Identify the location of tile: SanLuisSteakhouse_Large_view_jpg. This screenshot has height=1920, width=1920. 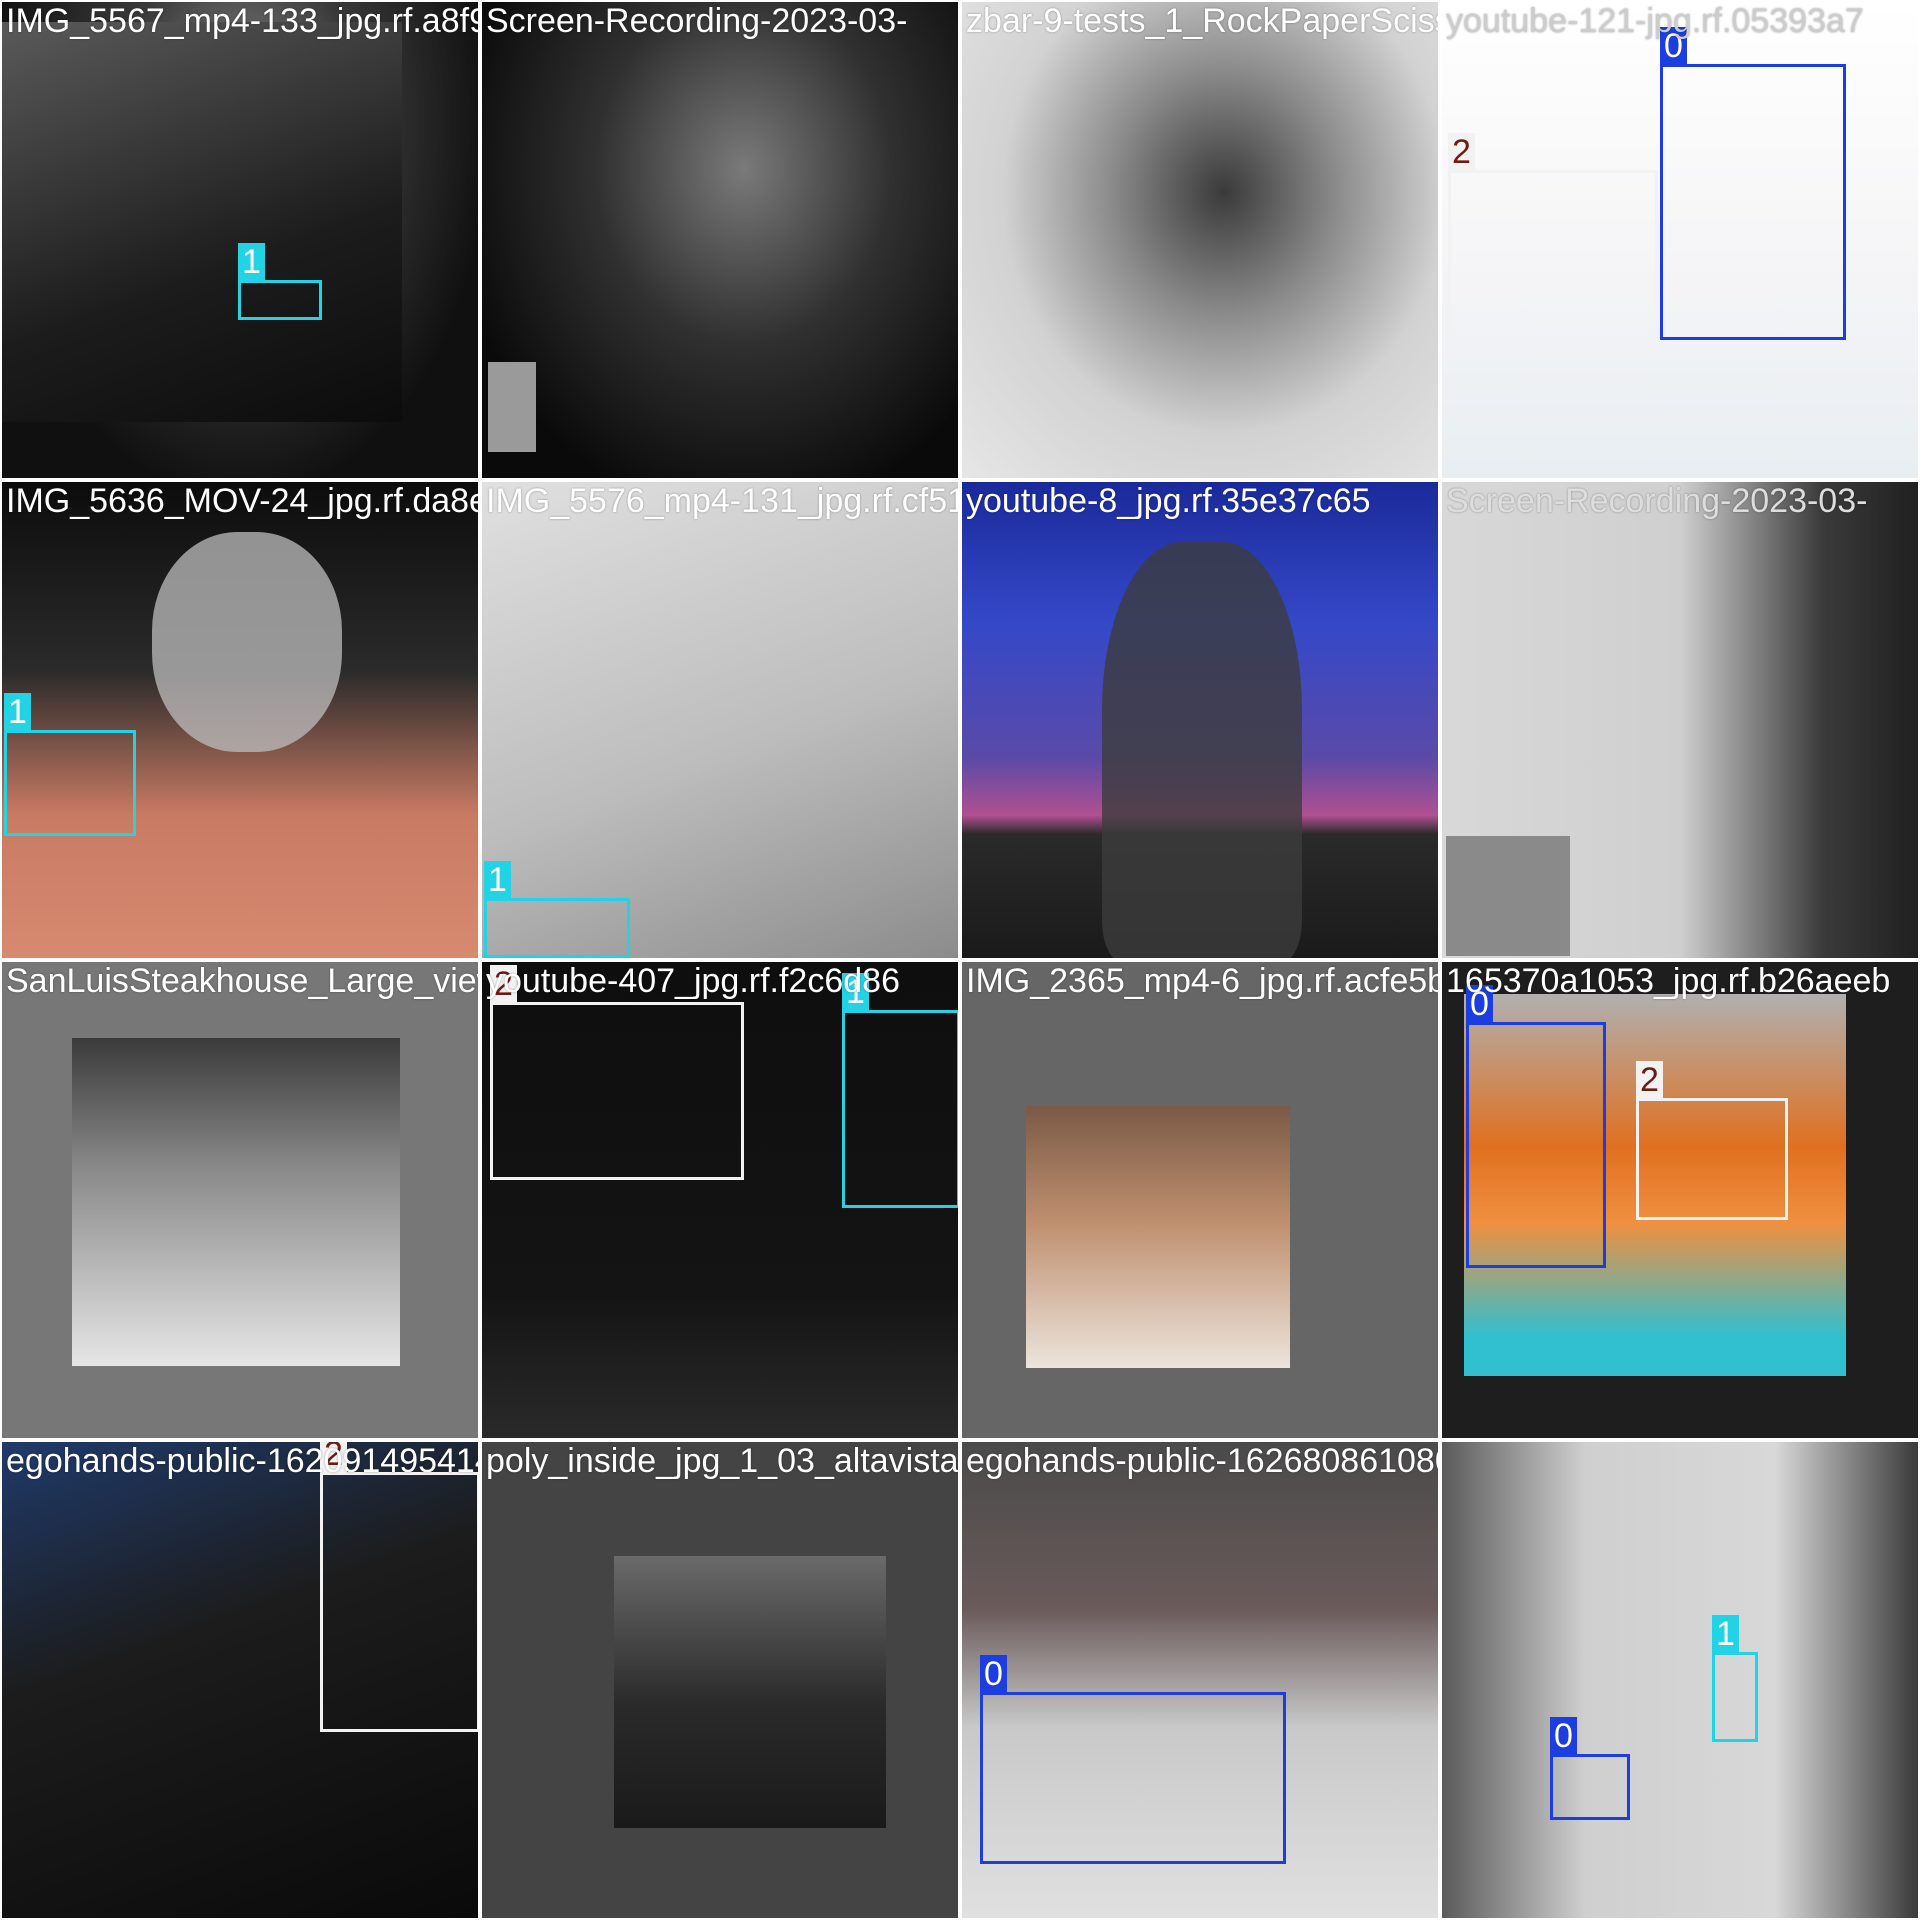
(240, 1200).